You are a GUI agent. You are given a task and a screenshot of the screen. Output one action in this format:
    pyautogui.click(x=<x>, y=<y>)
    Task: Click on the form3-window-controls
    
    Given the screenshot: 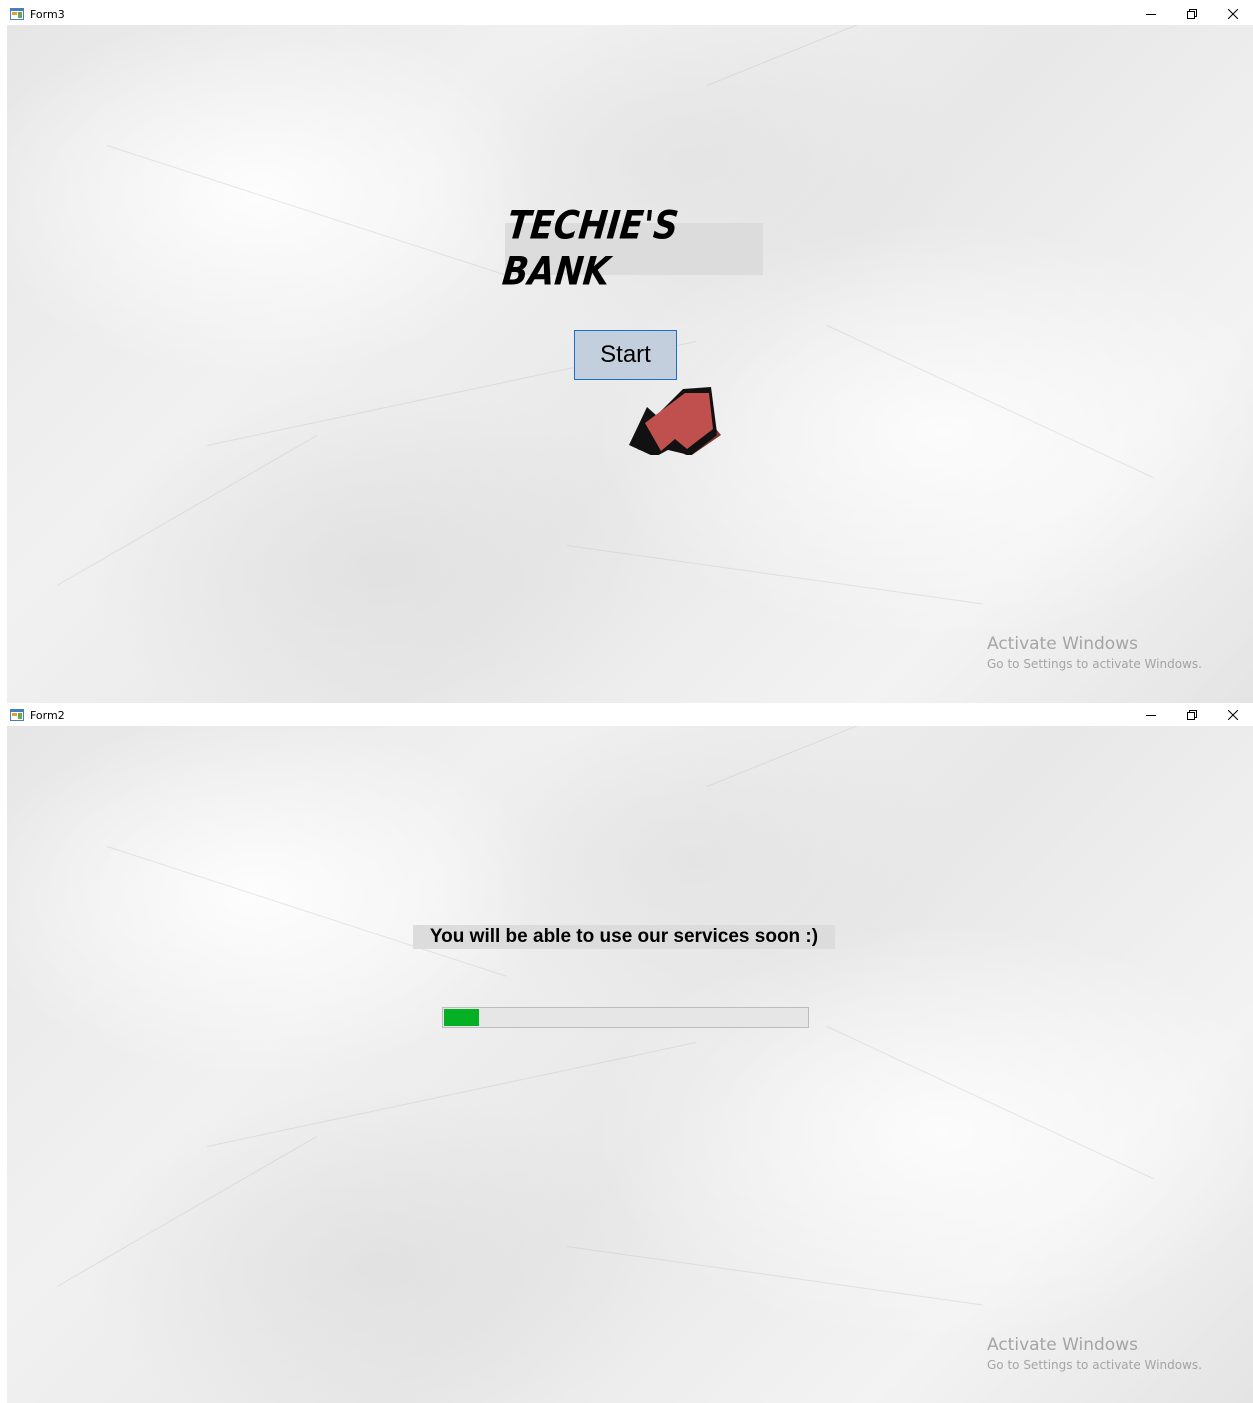 What is the action you would take?
    pyautogui.click(x=1191, y=14)
    